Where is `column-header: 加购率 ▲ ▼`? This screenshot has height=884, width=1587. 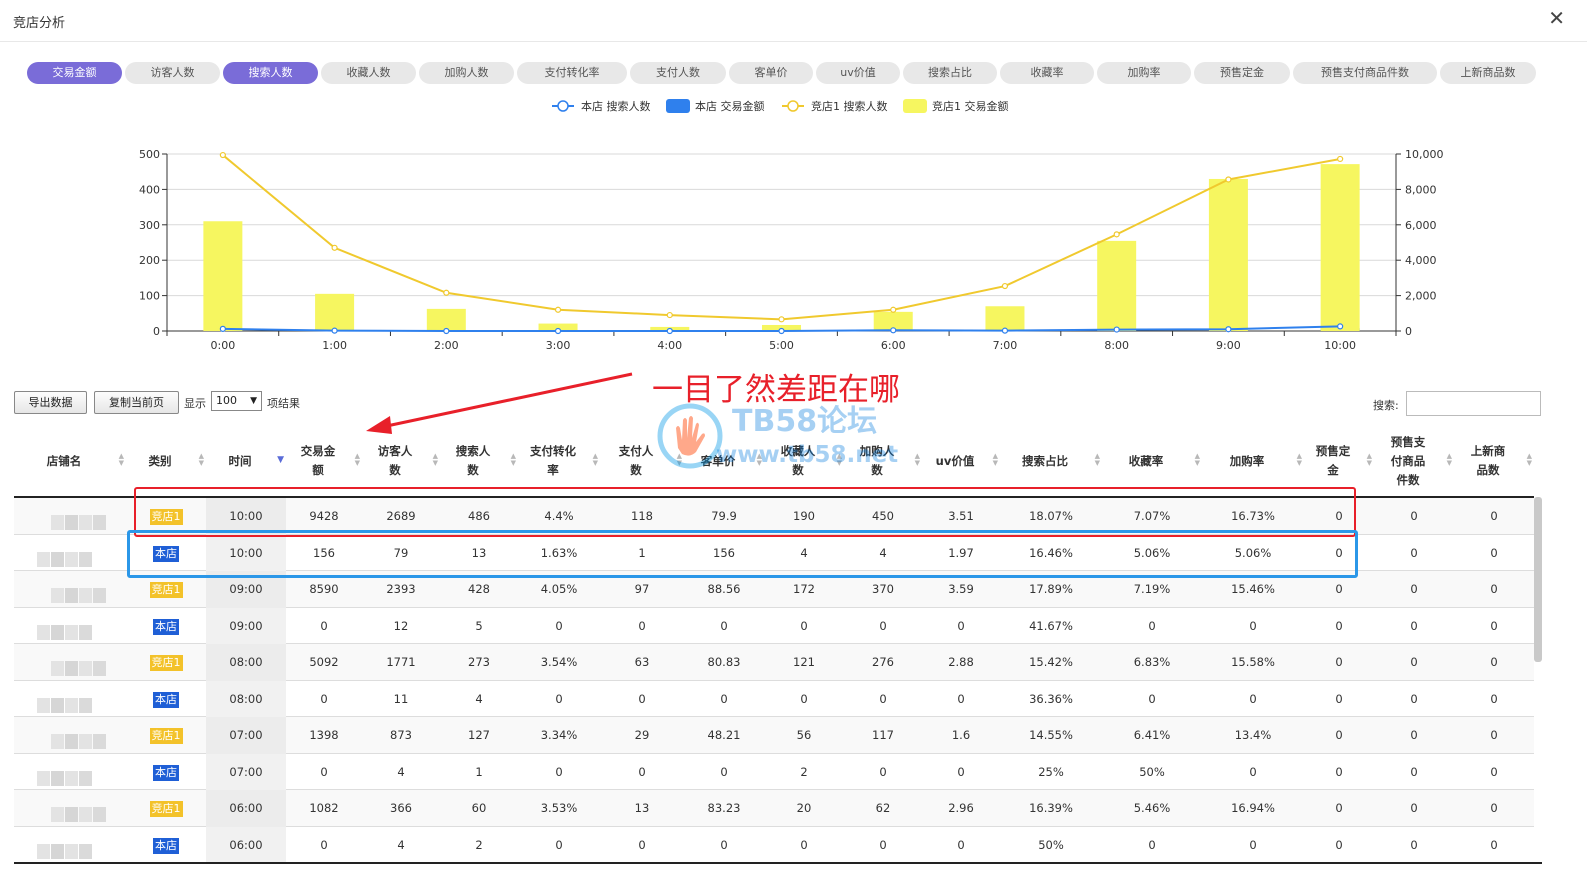 column-header: 加购率 ▲ ▼ is located at coordinates (1253, 461).